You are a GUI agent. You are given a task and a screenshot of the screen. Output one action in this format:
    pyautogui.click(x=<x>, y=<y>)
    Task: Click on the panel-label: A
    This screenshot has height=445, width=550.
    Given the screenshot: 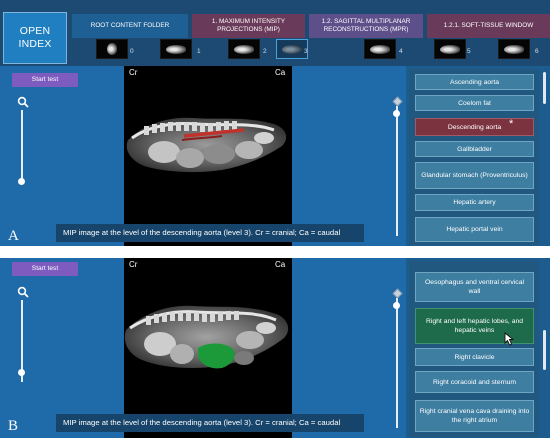 What is the action you would take?
    pyautogui.click(x=13, y=236)
    